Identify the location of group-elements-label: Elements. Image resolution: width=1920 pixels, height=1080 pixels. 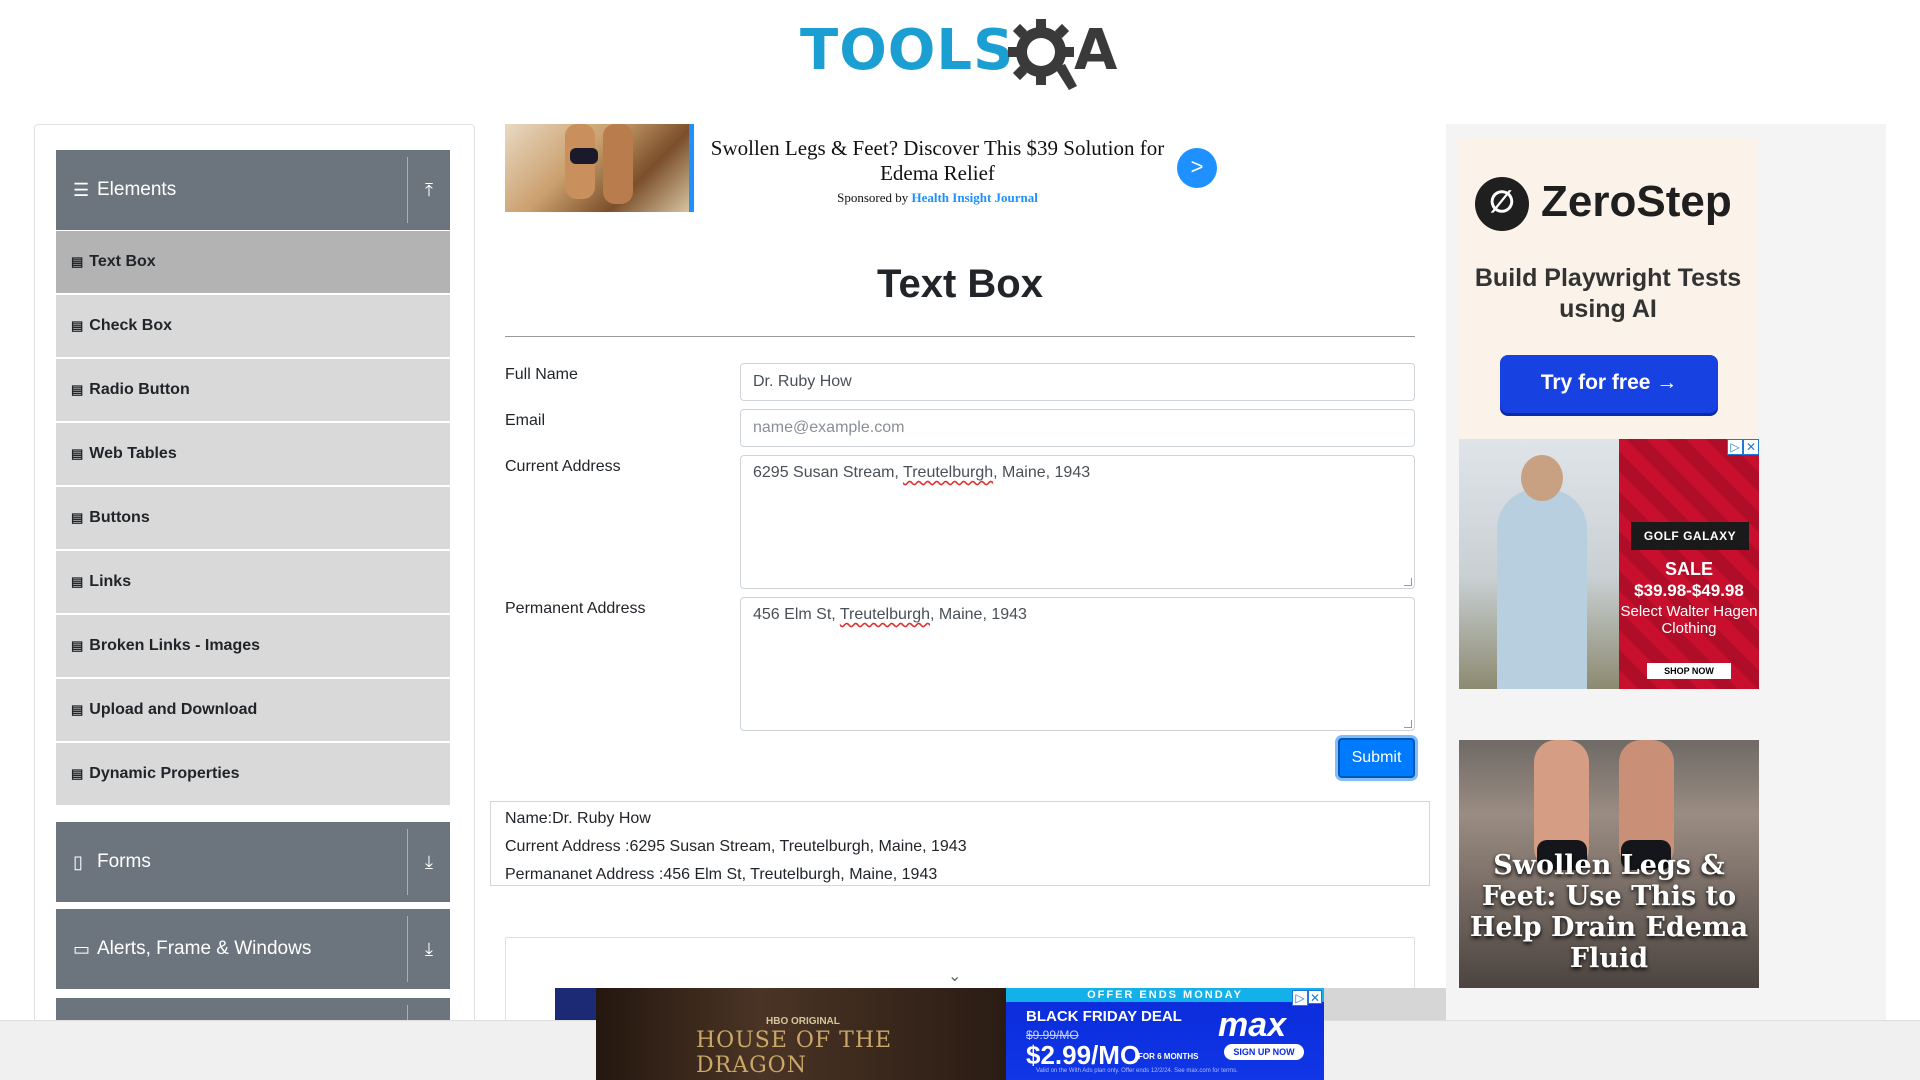
(137, 189).